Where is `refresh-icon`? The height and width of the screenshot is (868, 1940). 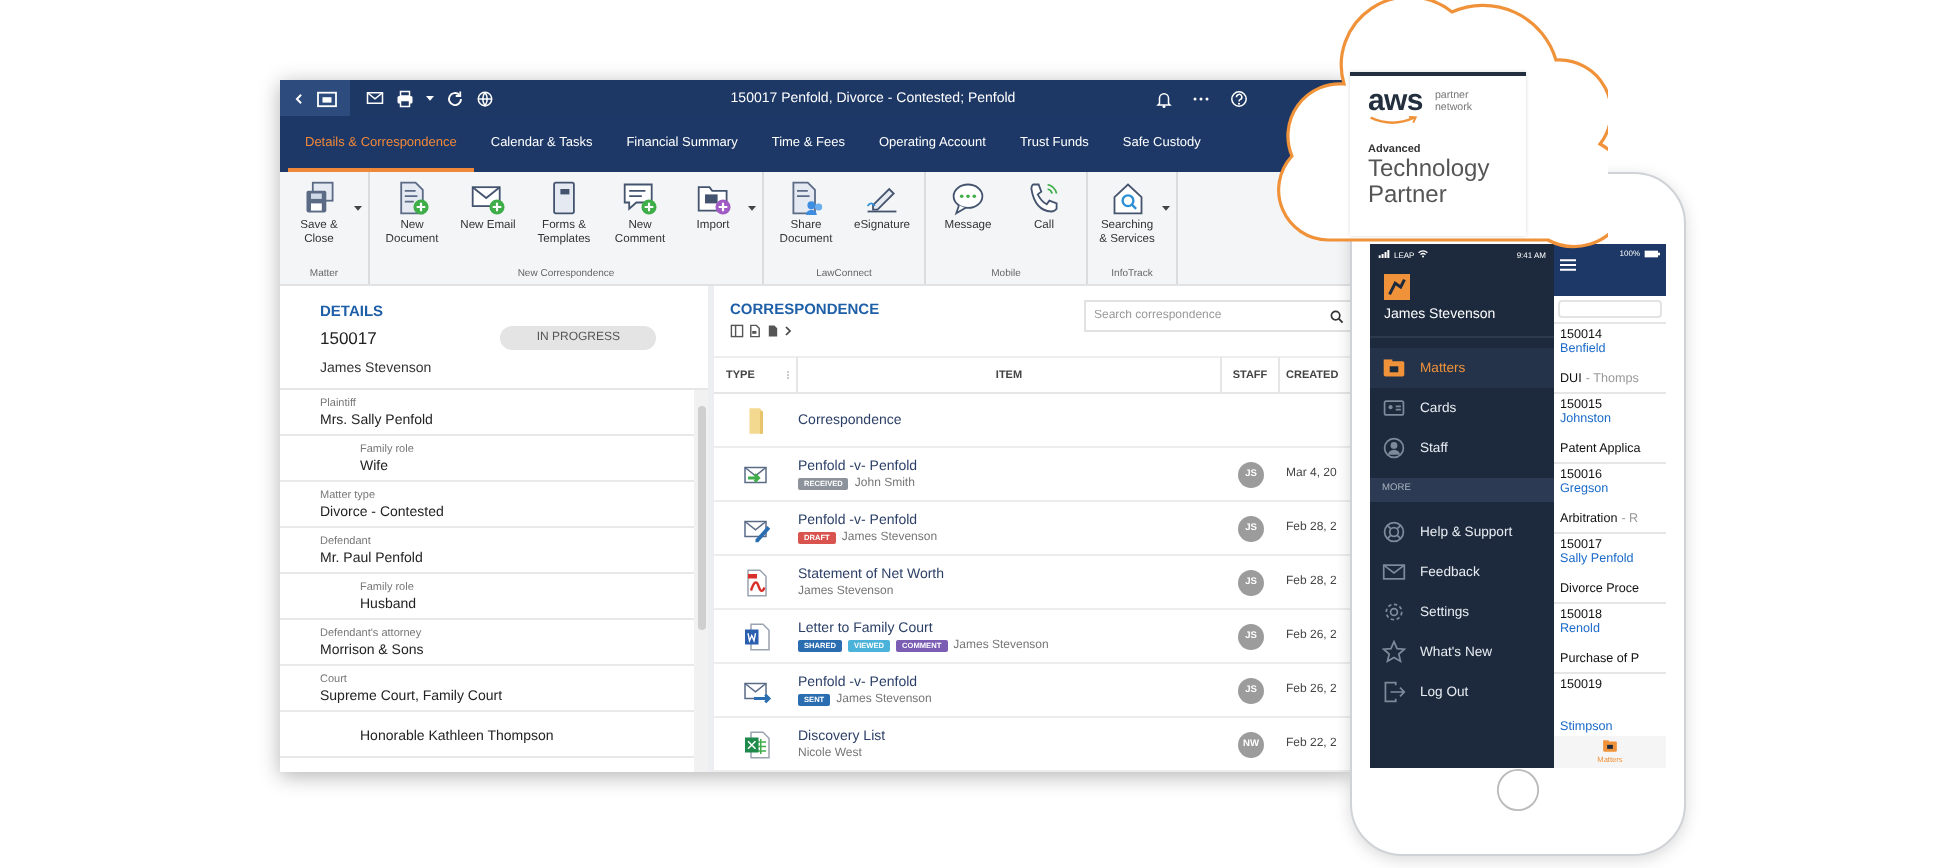 refresh-icon is located at coordinates (455, 98).